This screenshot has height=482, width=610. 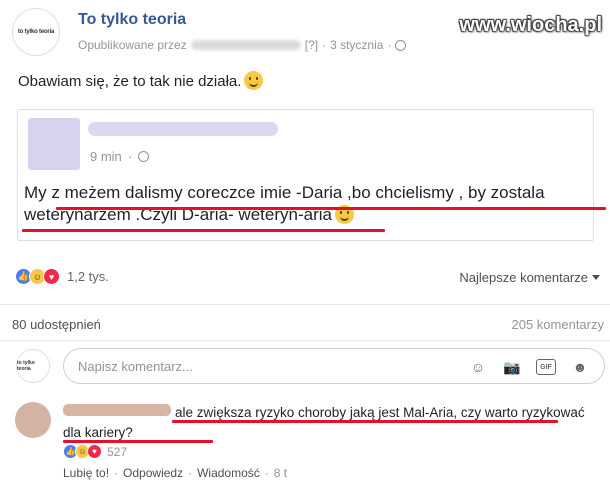 What do you see at coordinates (596, 277) in the screenshot?
I see `caret-down-icon` at bounding box center [596, 277].